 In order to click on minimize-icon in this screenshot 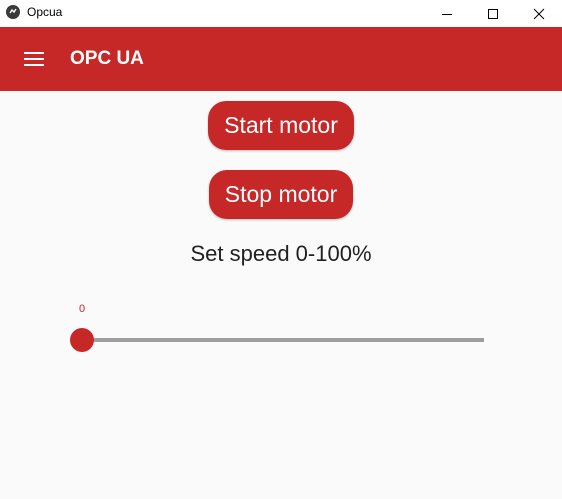, I will do `click(447, 14)`.